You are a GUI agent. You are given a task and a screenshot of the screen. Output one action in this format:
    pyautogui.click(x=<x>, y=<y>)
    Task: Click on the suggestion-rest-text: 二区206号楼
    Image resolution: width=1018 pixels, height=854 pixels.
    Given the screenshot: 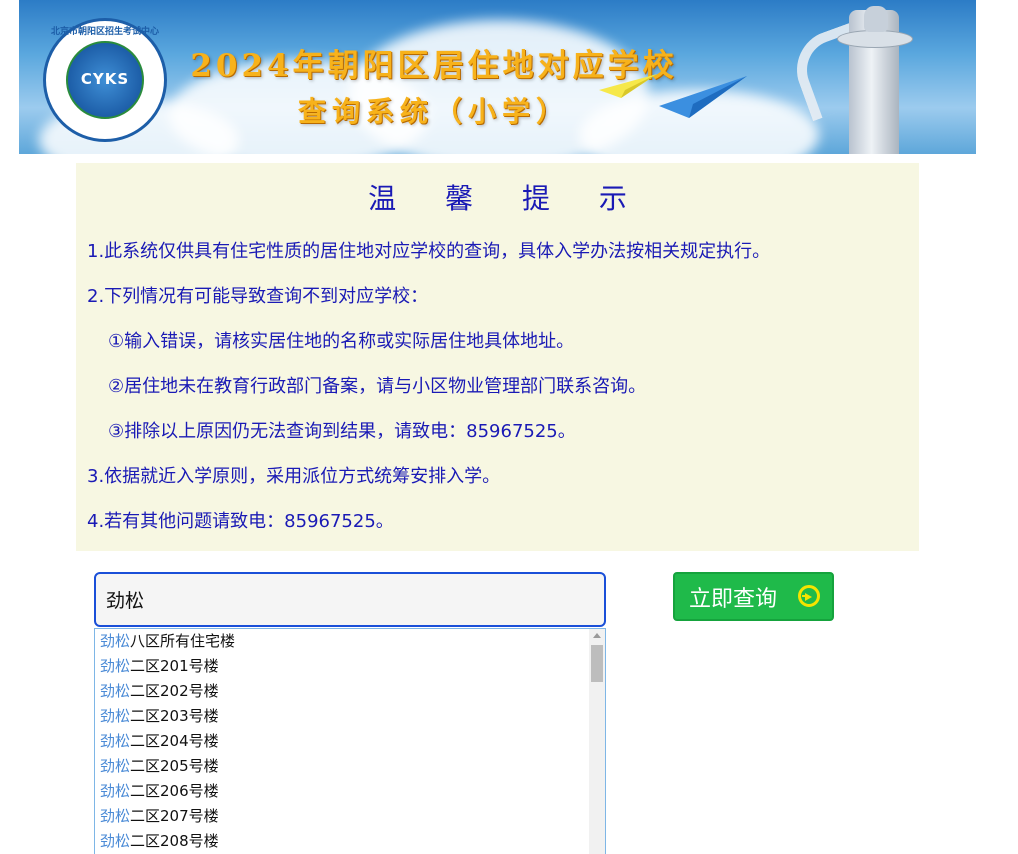 What is the action you would take?
    pyautogui.click(x=174, y=791)
    